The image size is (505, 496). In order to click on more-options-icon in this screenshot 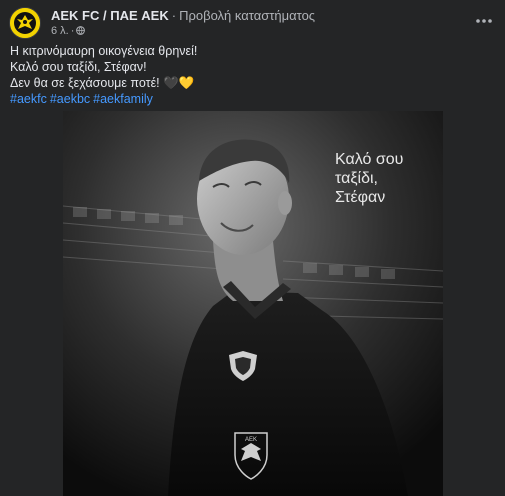, I will do `click(484, 21)`.